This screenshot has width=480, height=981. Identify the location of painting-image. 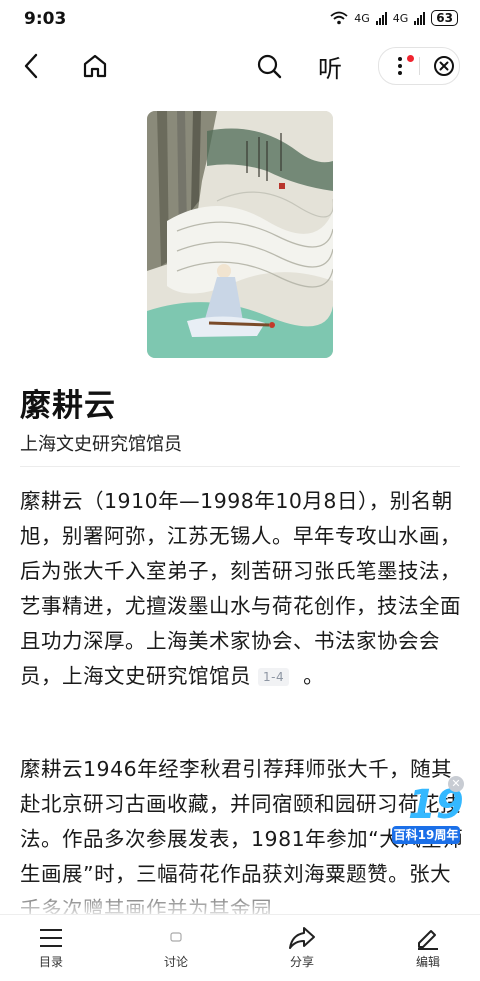
(240, 234).